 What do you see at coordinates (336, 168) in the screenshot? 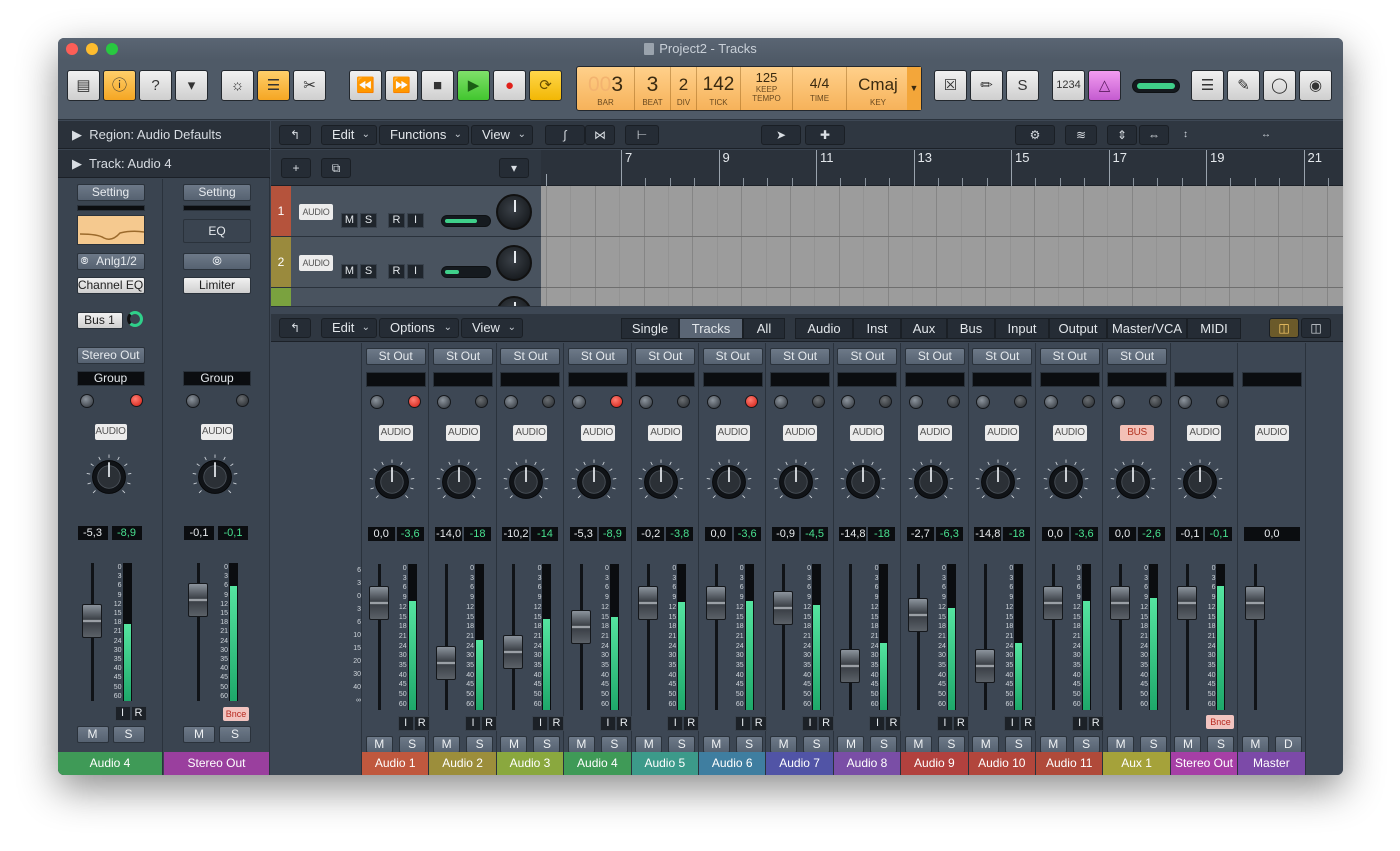
I see `duplicate-track-button: ⧉` at bounding box center [336, 168].